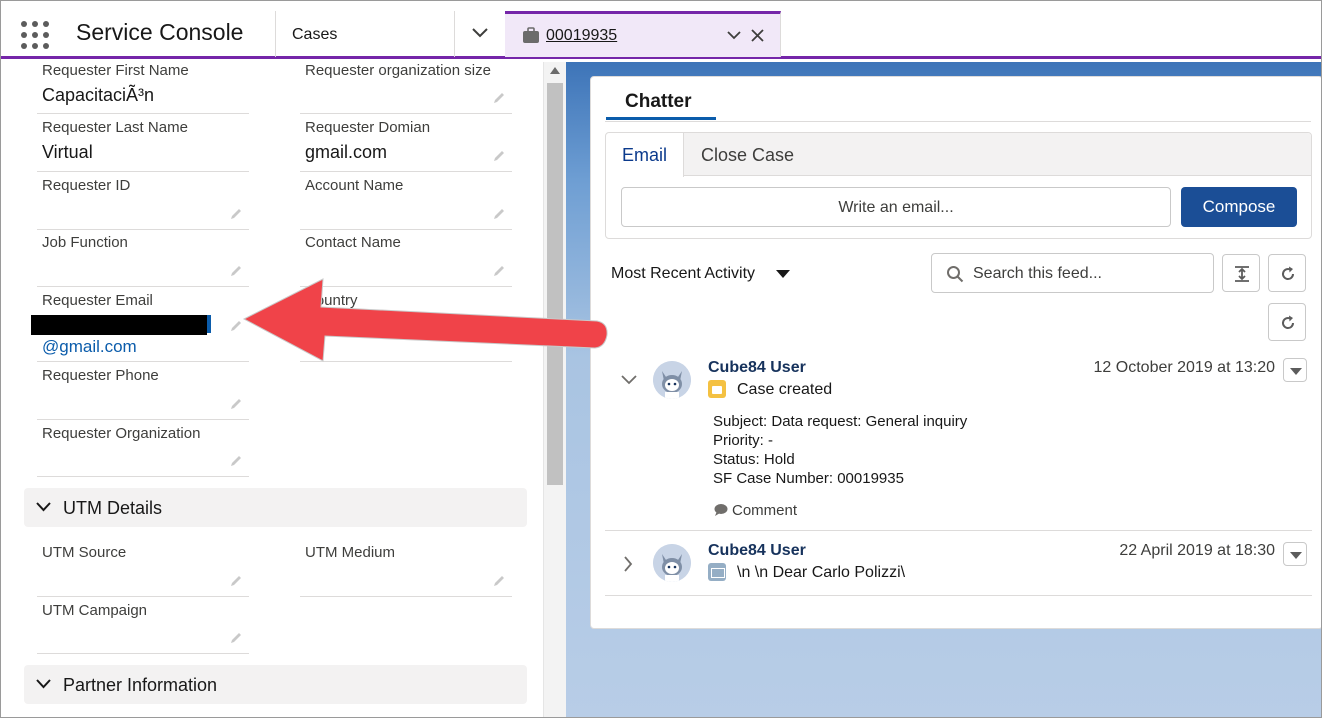 Image resolution: width=1322 pixels, height=718 pixels. Describe the element at coordinates (86, 185) in the screenshot. I see `field-label: Requester ID` at that location.